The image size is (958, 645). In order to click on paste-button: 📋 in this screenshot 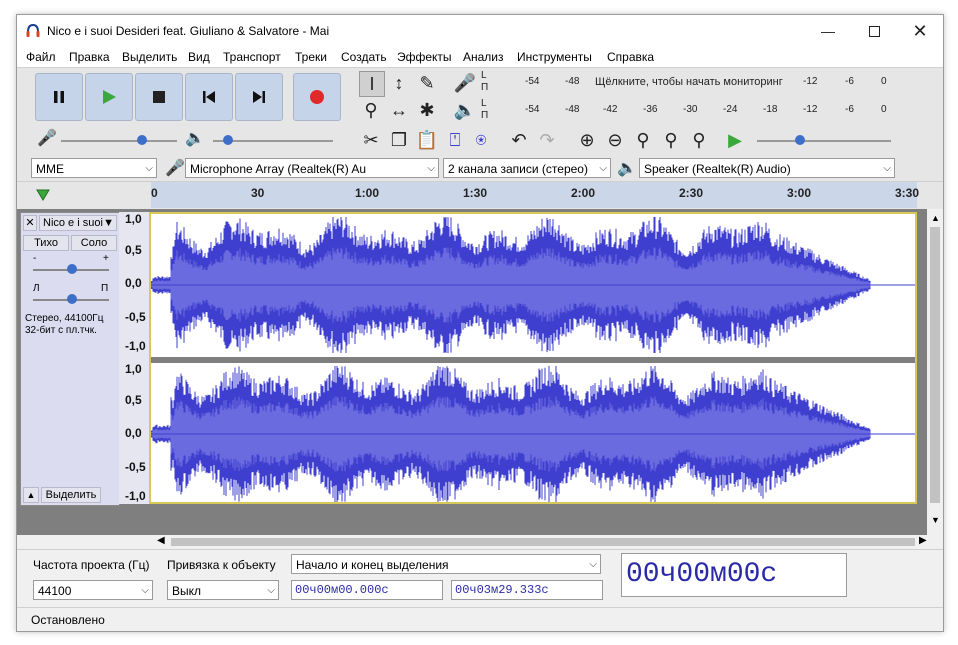, I will do `click(427, 140)`.